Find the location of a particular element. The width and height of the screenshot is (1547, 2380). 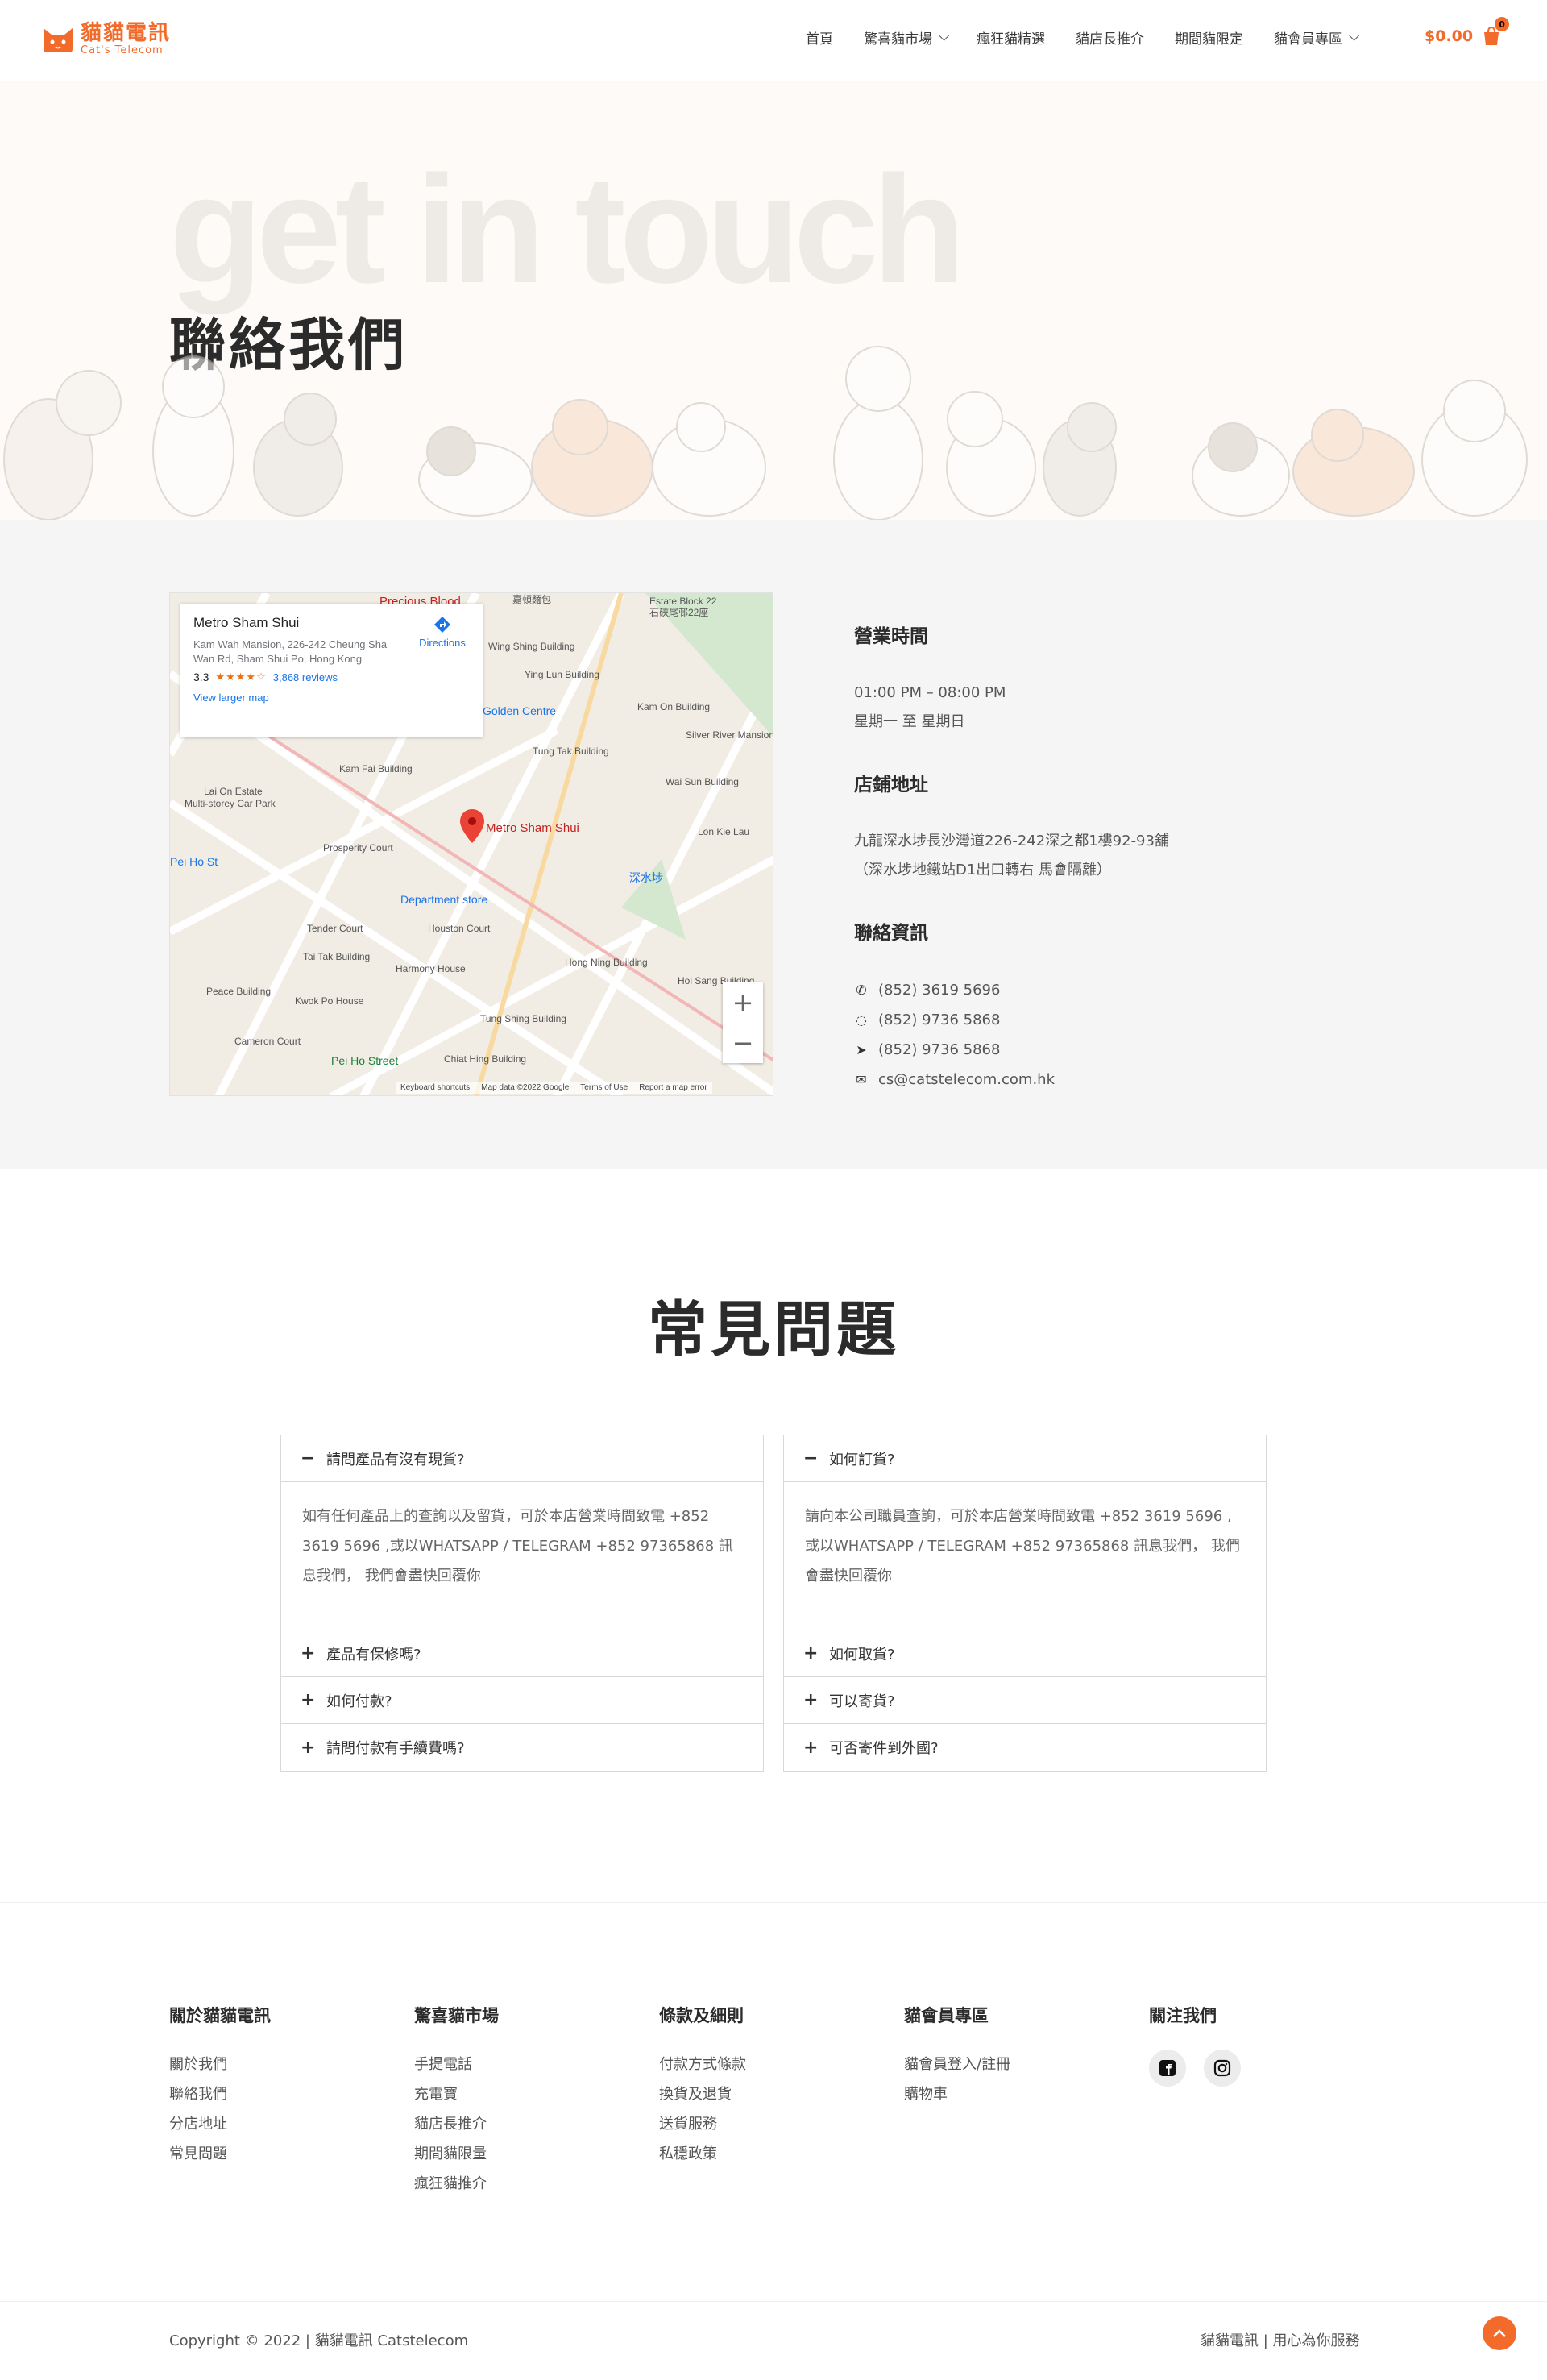

directions-button: Directions is located at coordinates (442, 632).